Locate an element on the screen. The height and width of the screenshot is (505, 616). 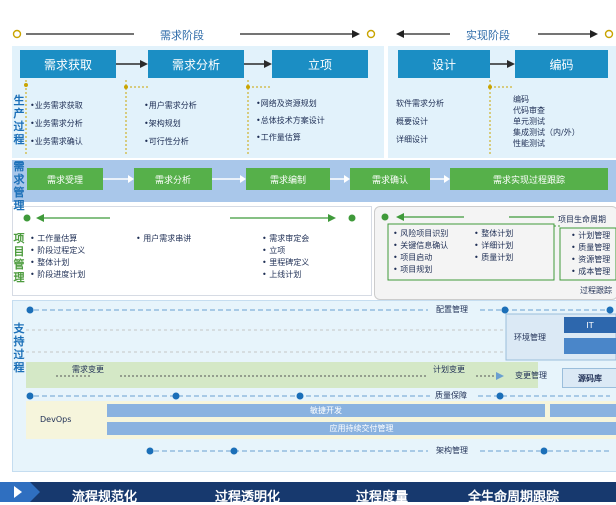
agile-bar: 敏捷开发 is located at coordinates (326, 410).